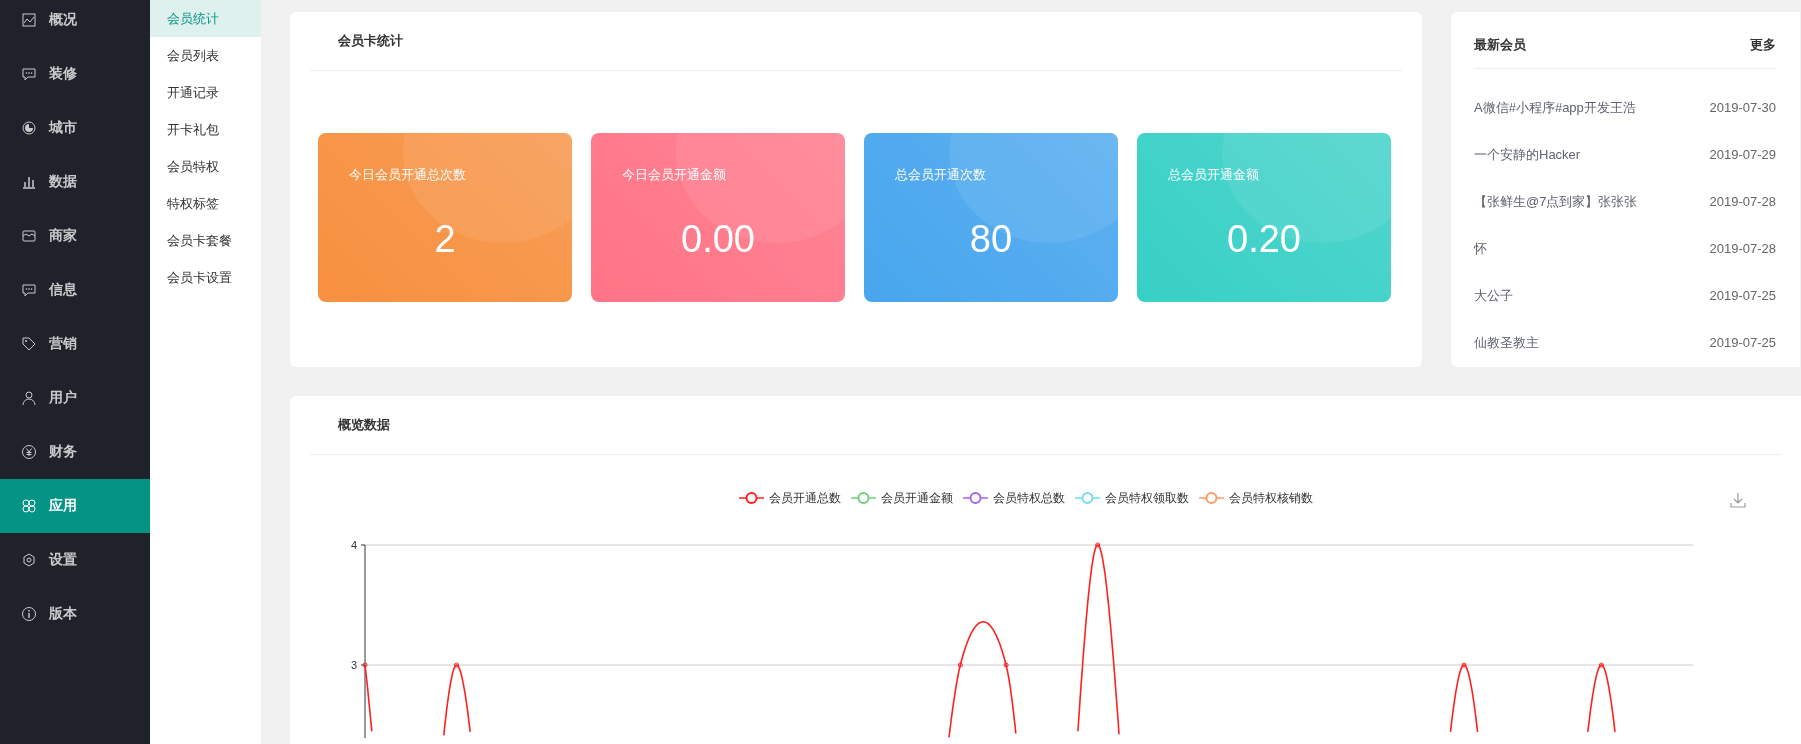 The width and height of the screenshot is (1801, 744). What do you see at coordinates (1738, 500) in the screenshot?
I see `download-icon` at bounding box center [1738, 500].